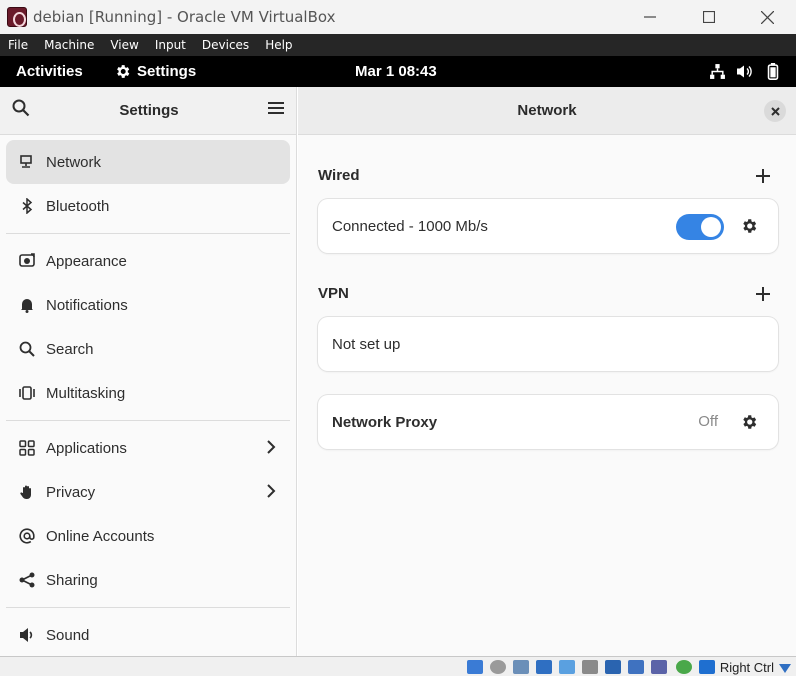 Image resolution: width=796 pixels, height=679 pixels. Describe the element at coordinates (27, 162) in the screenshot. I see `network-icon` at that location.